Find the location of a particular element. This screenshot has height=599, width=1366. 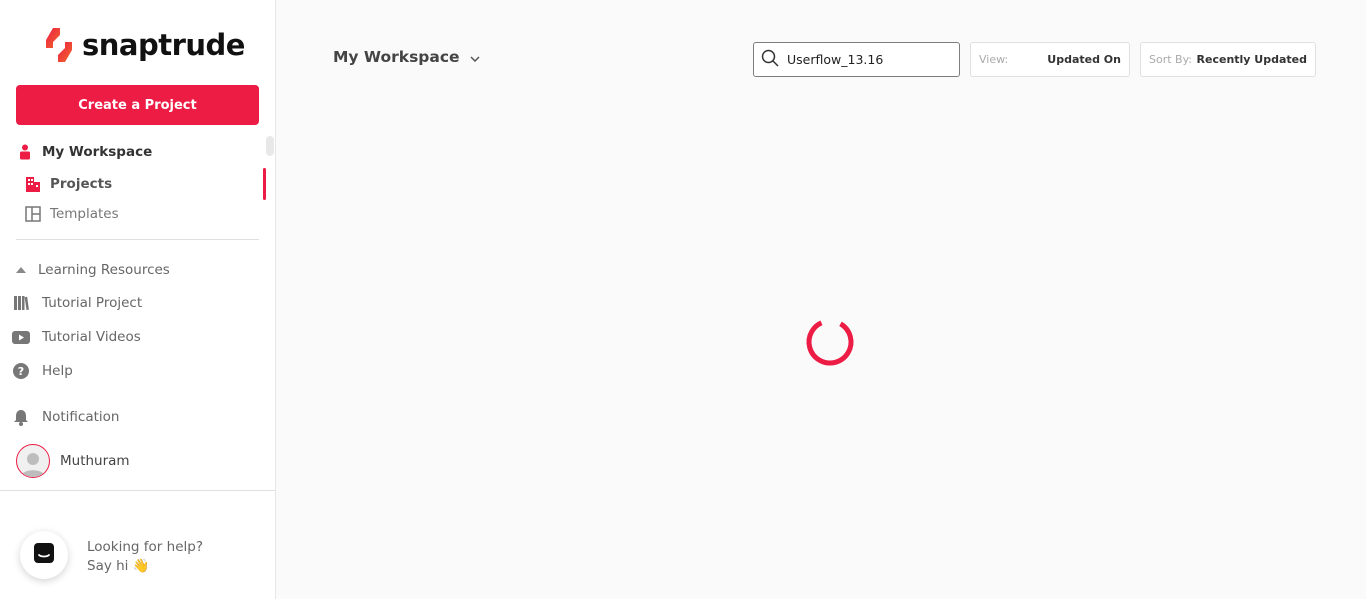

active-indicator is located at coordinates (264, 184).